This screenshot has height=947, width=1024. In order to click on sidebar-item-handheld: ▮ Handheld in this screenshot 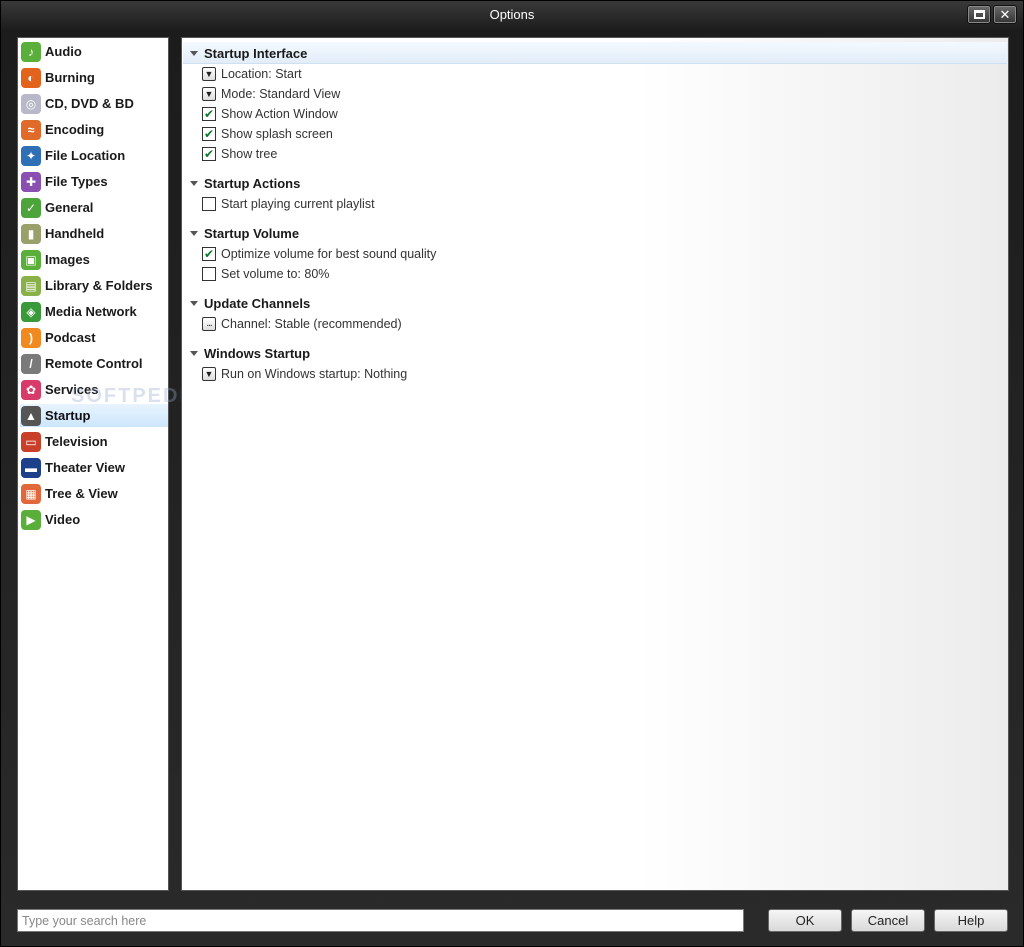, I will do `click(94, 233)`.